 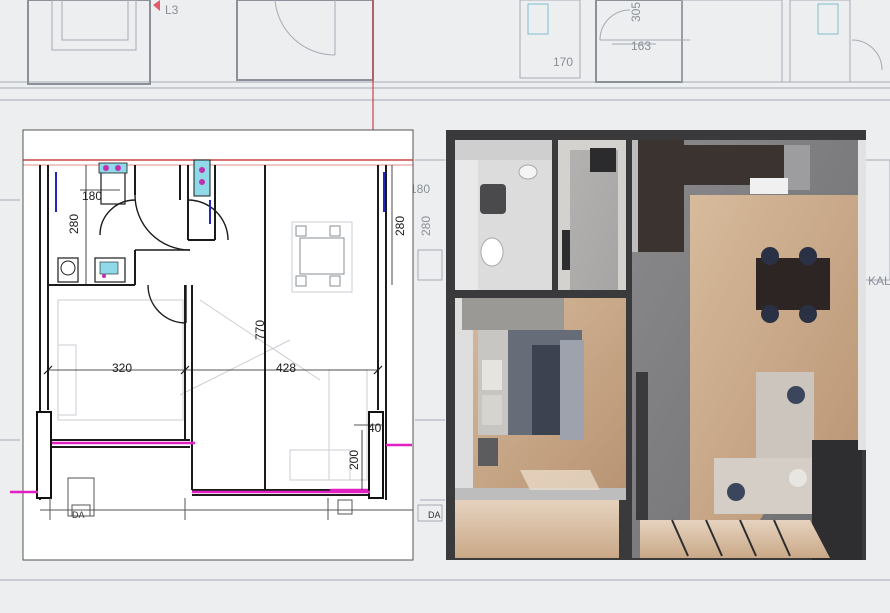 What do you see at coordinates (793, 284) in the screenshot?
I see `render-dining-table` at bounding box center [793, 284].